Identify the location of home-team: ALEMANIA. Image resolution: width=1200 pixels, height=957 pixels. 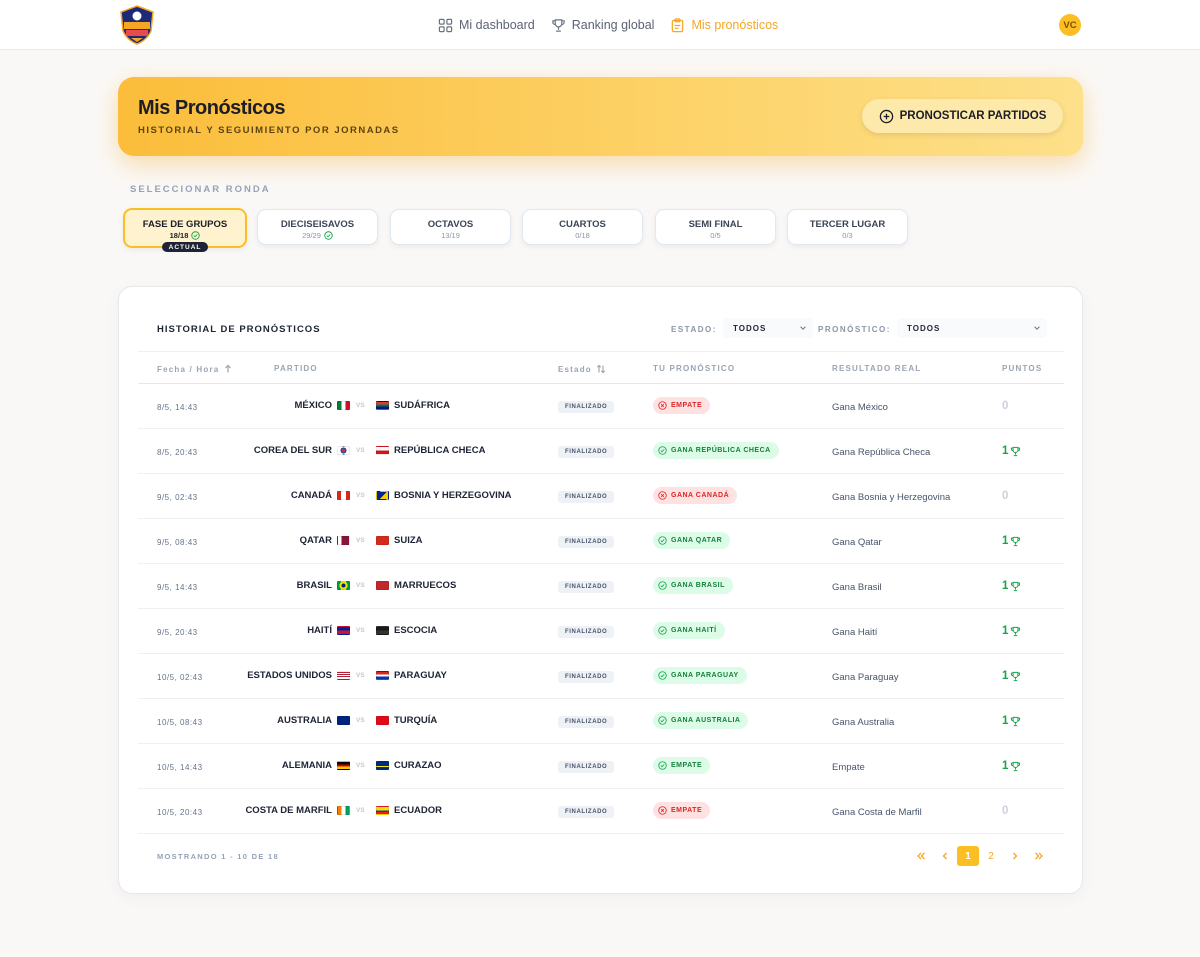
(316, 765).